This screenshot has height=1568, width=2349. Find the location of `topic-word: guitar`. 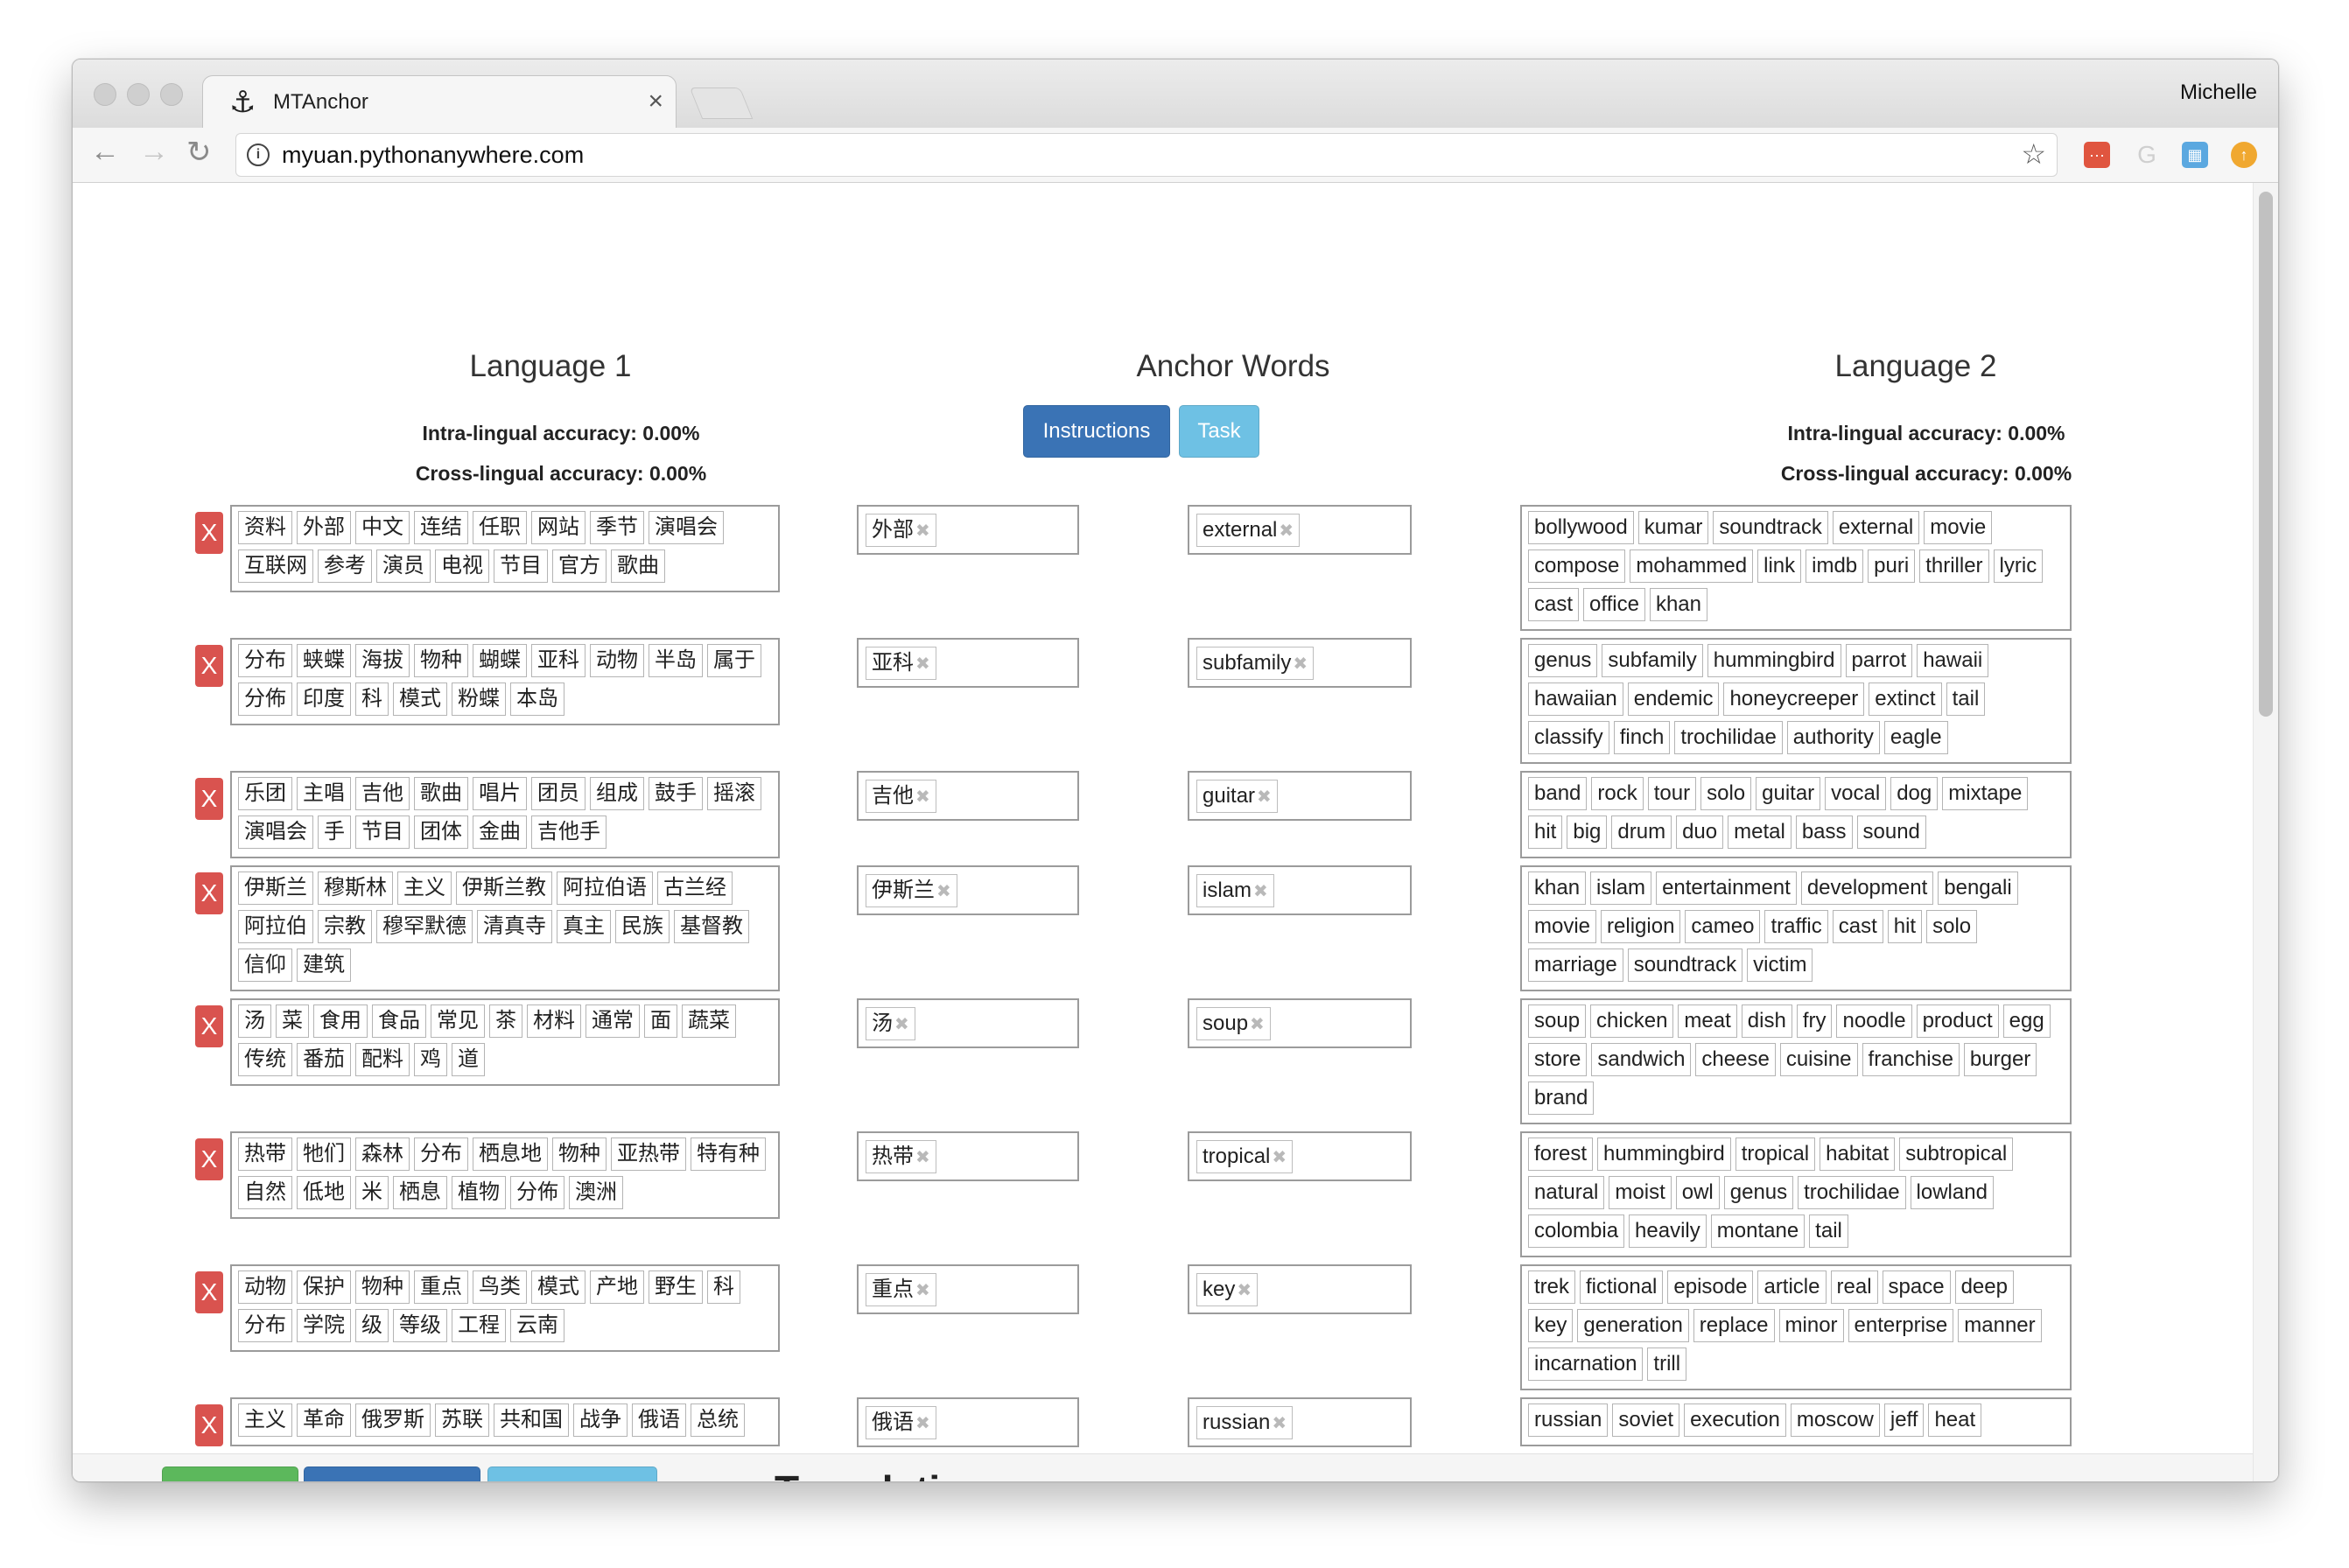

topic-word: guitar is located at coordinates (1788, 793).